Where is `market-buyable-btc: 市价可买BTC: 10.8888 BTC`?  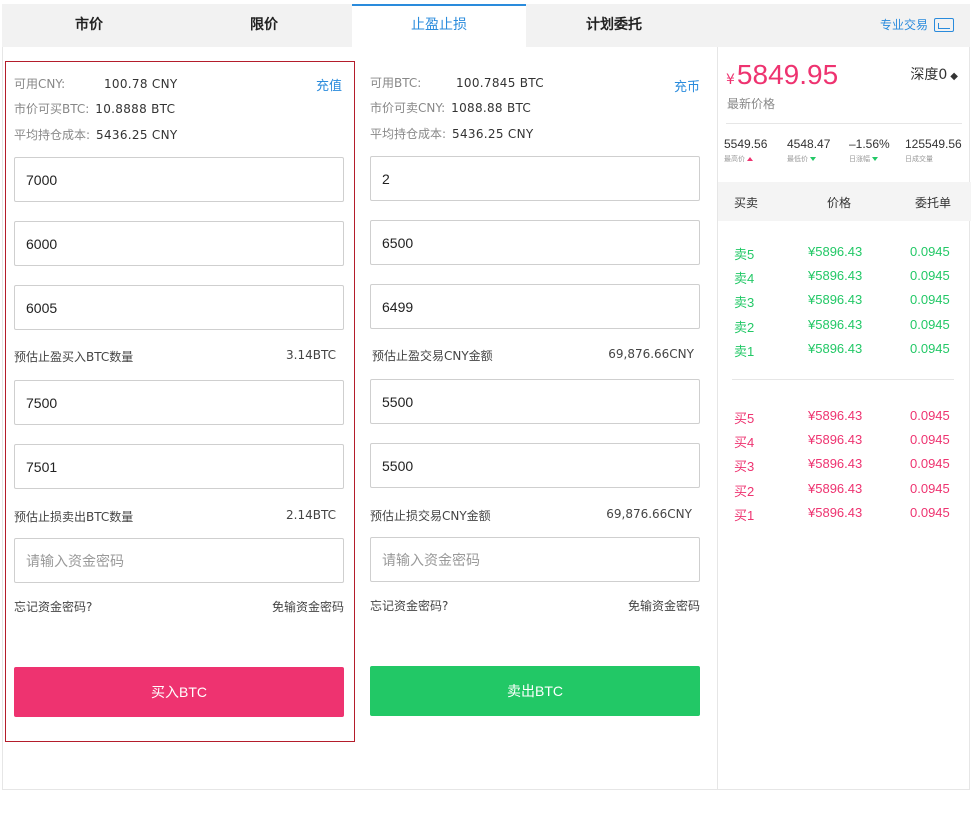
market-buyable-btc: 市价可买BTC: 10.8888 BTC is located at coordinates (94, 108).